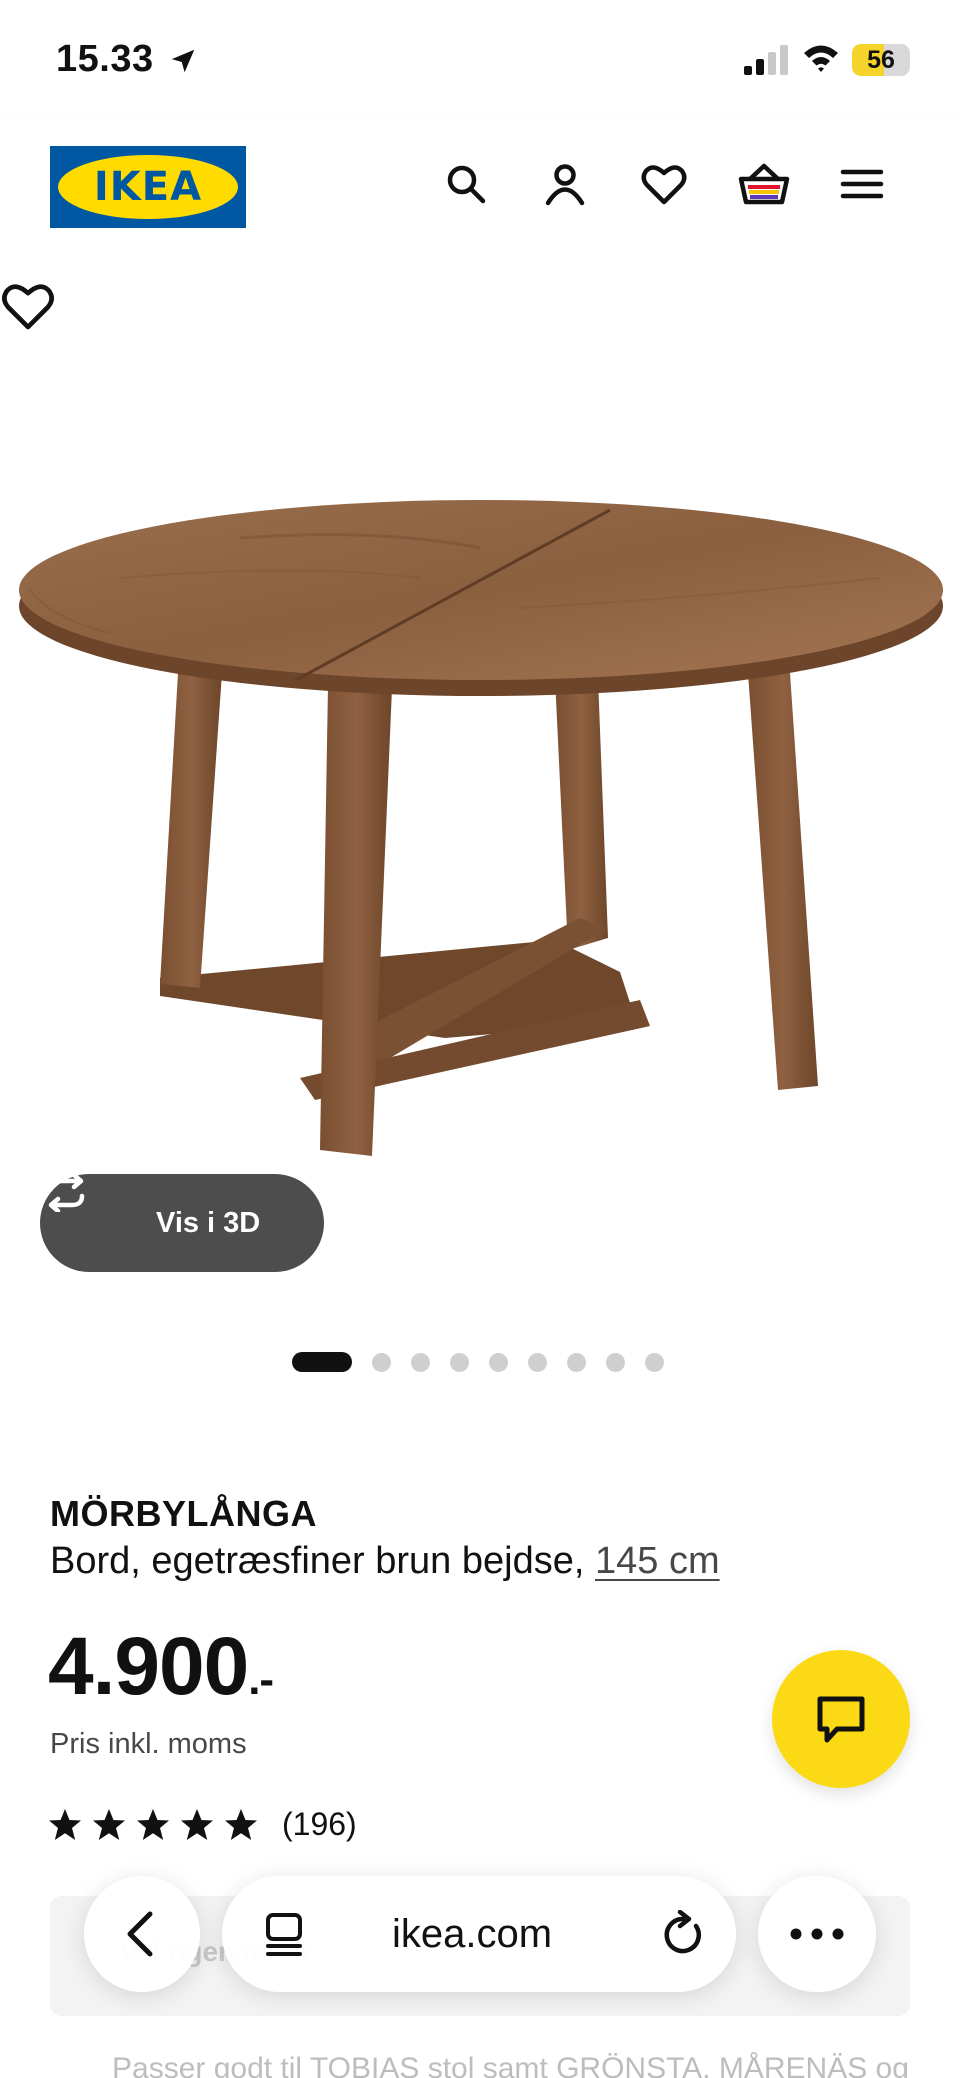  What do you see at coordinates (148, 1666) in the screenshot?
I see `price-value: 4.900` at bounding box center [148, 1666].